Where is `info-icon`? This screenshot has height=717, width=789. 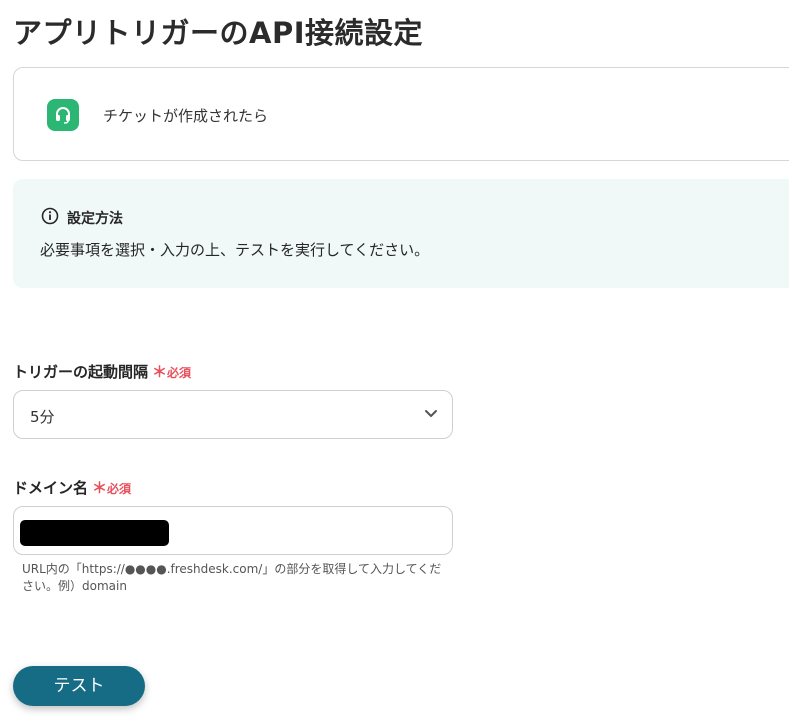
info-icon is located at coordinates (50, 216).